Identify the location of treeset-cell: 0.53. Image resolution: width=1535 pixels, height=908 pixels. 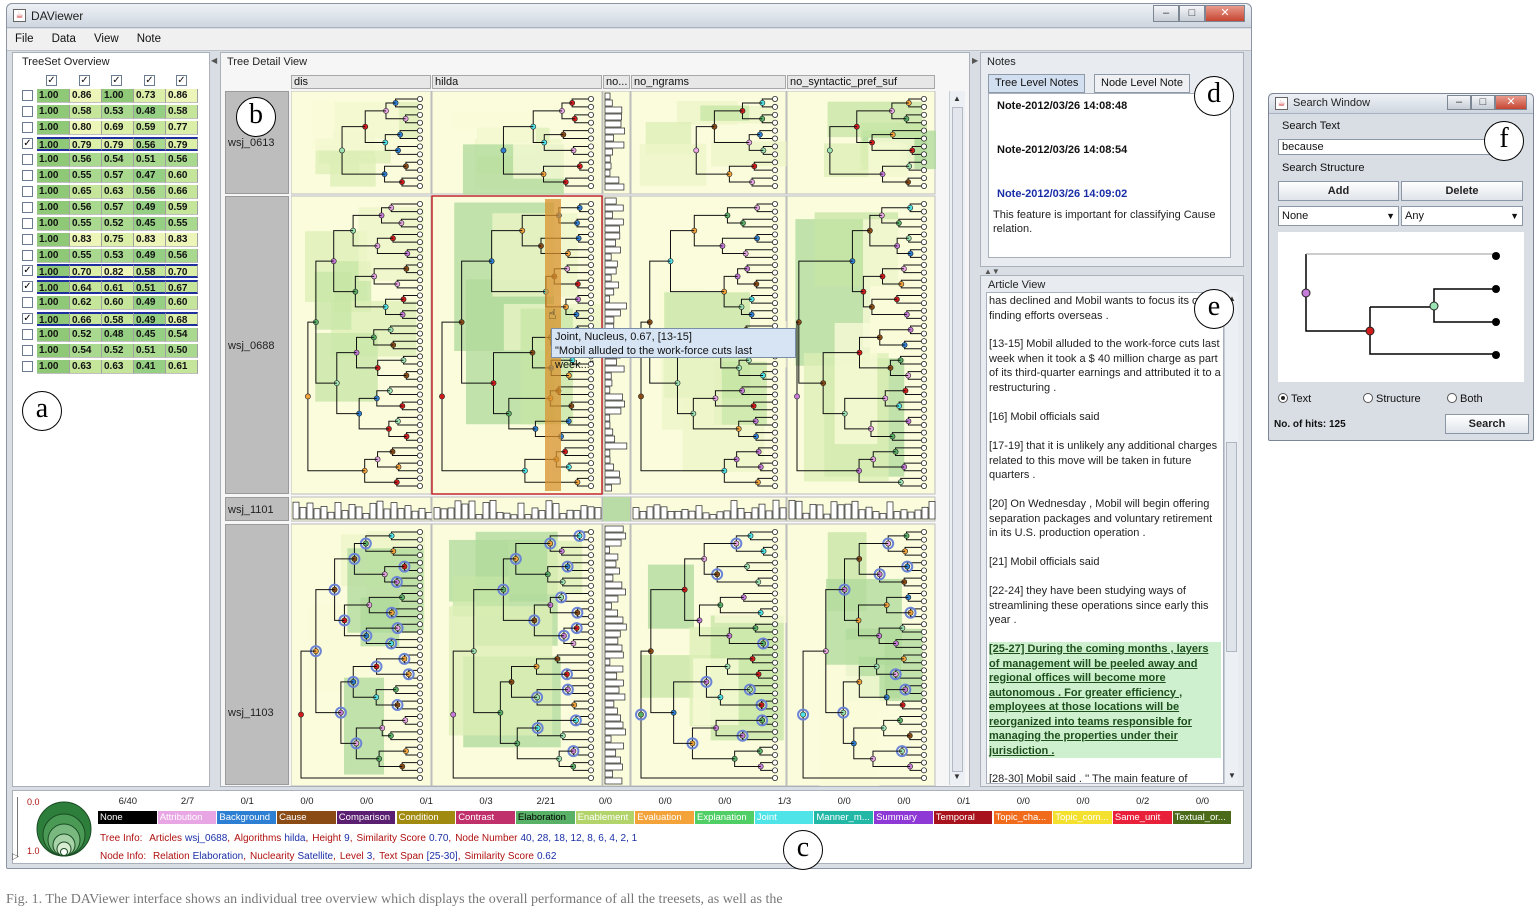
(118, 255).